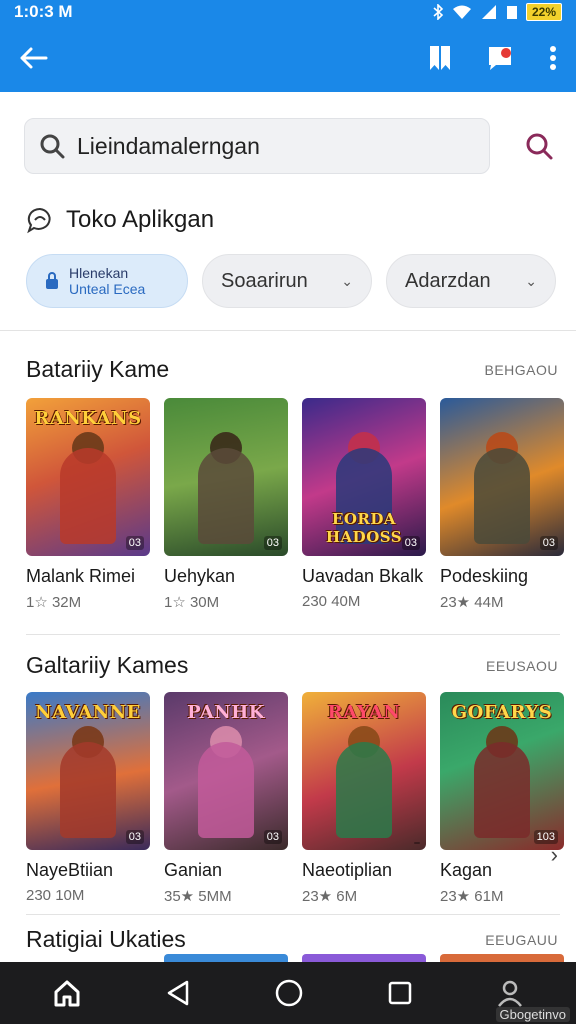  I want to click on chip-dropdown-1: Soaarirun ⌄, so click(287, 281).